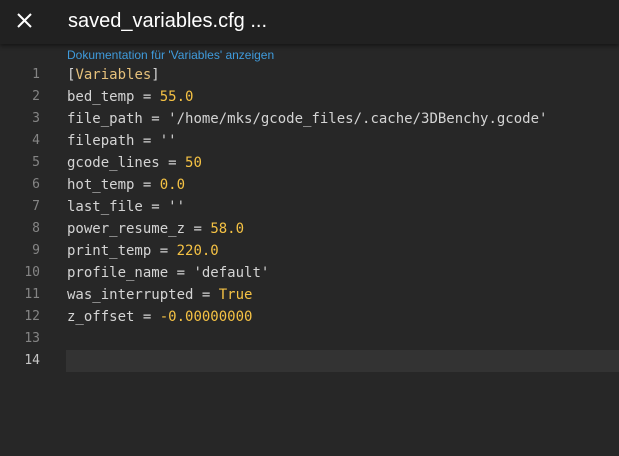  Describe the element at coordinates (309, 97) in the screenshot. I see `code-line: 2 bed_temp = 55.0` at that location.